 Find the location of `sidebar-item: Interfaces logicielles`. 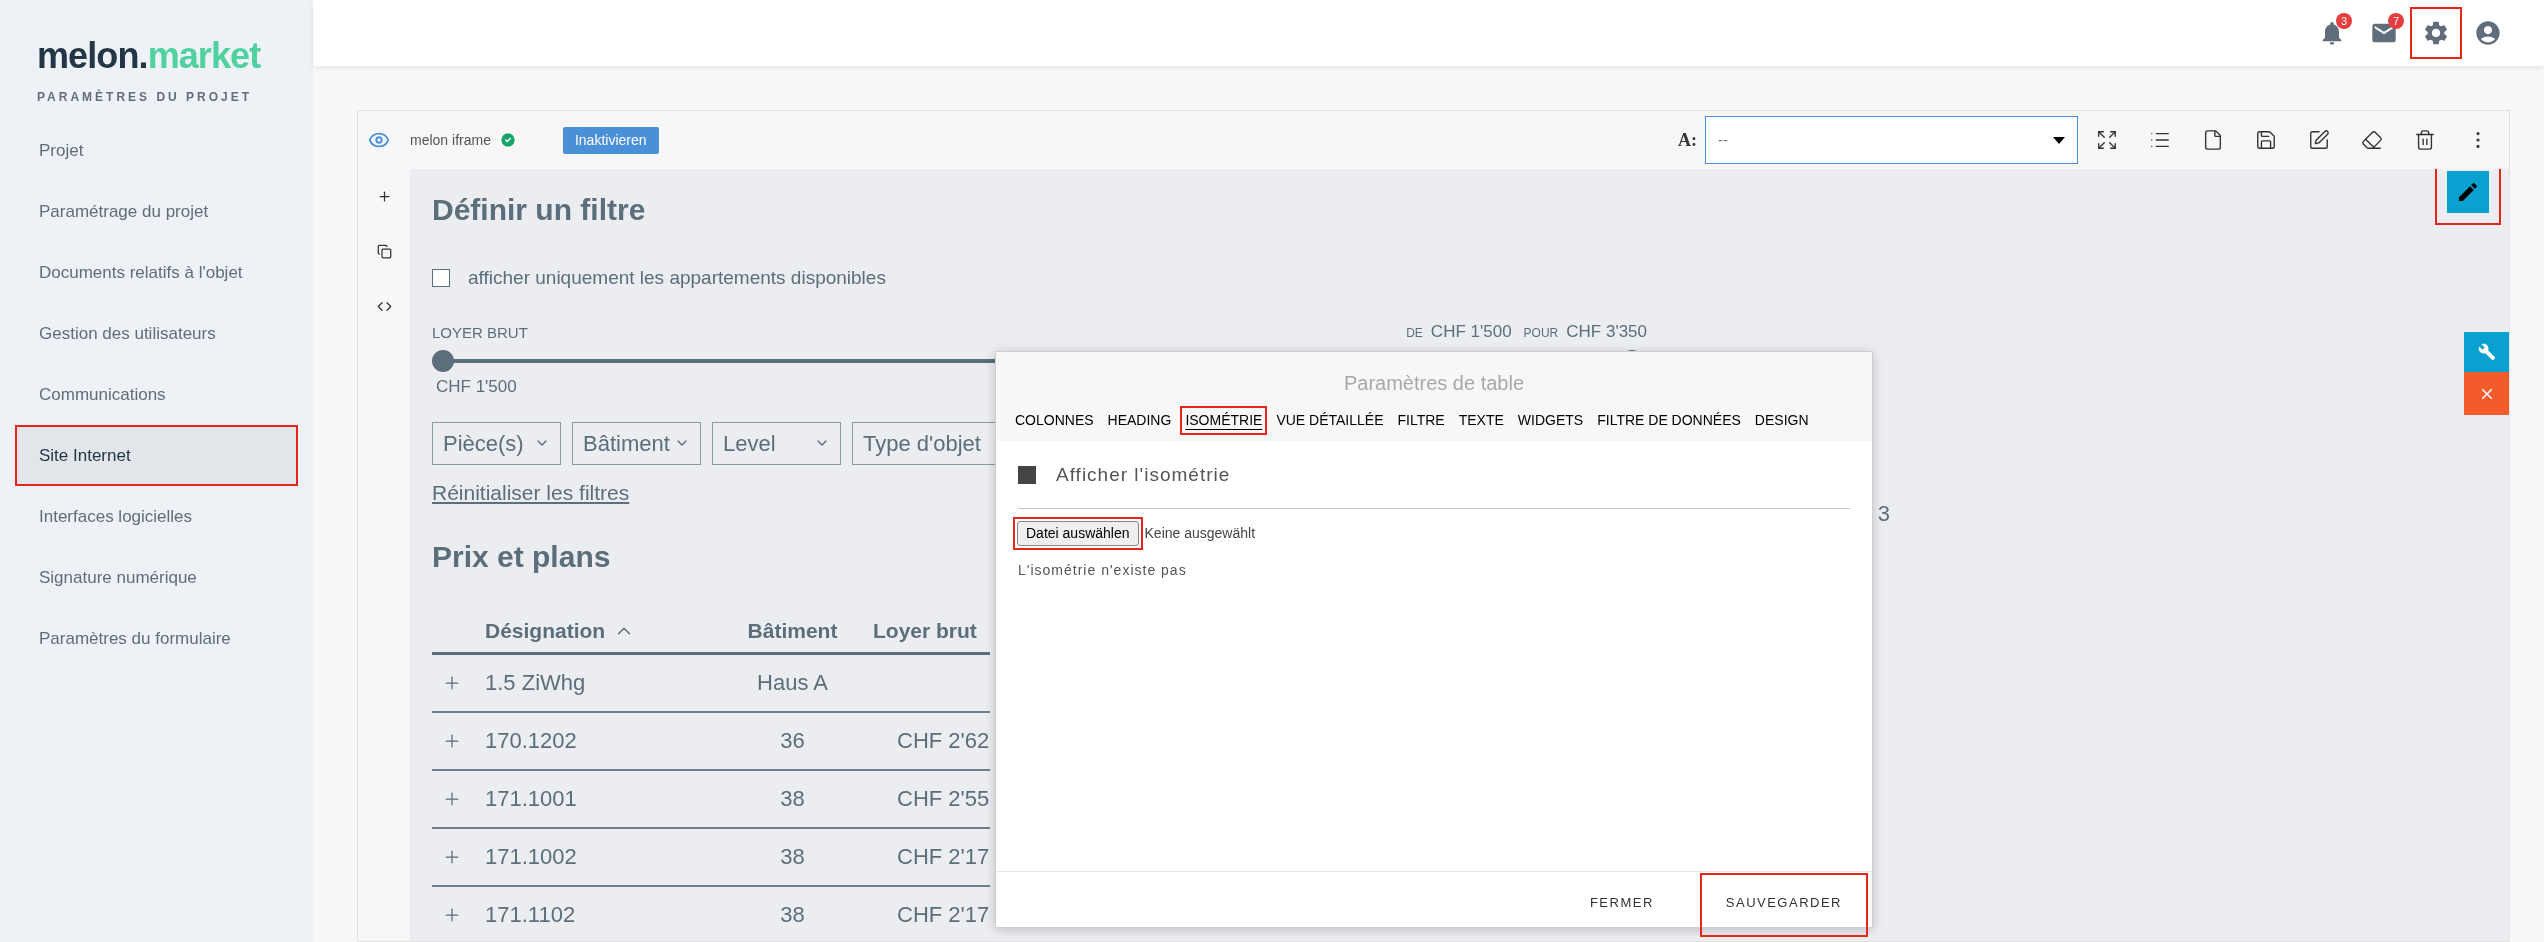

sidebar-item: Interfaces logicielles is located at coordinates (156, 516).